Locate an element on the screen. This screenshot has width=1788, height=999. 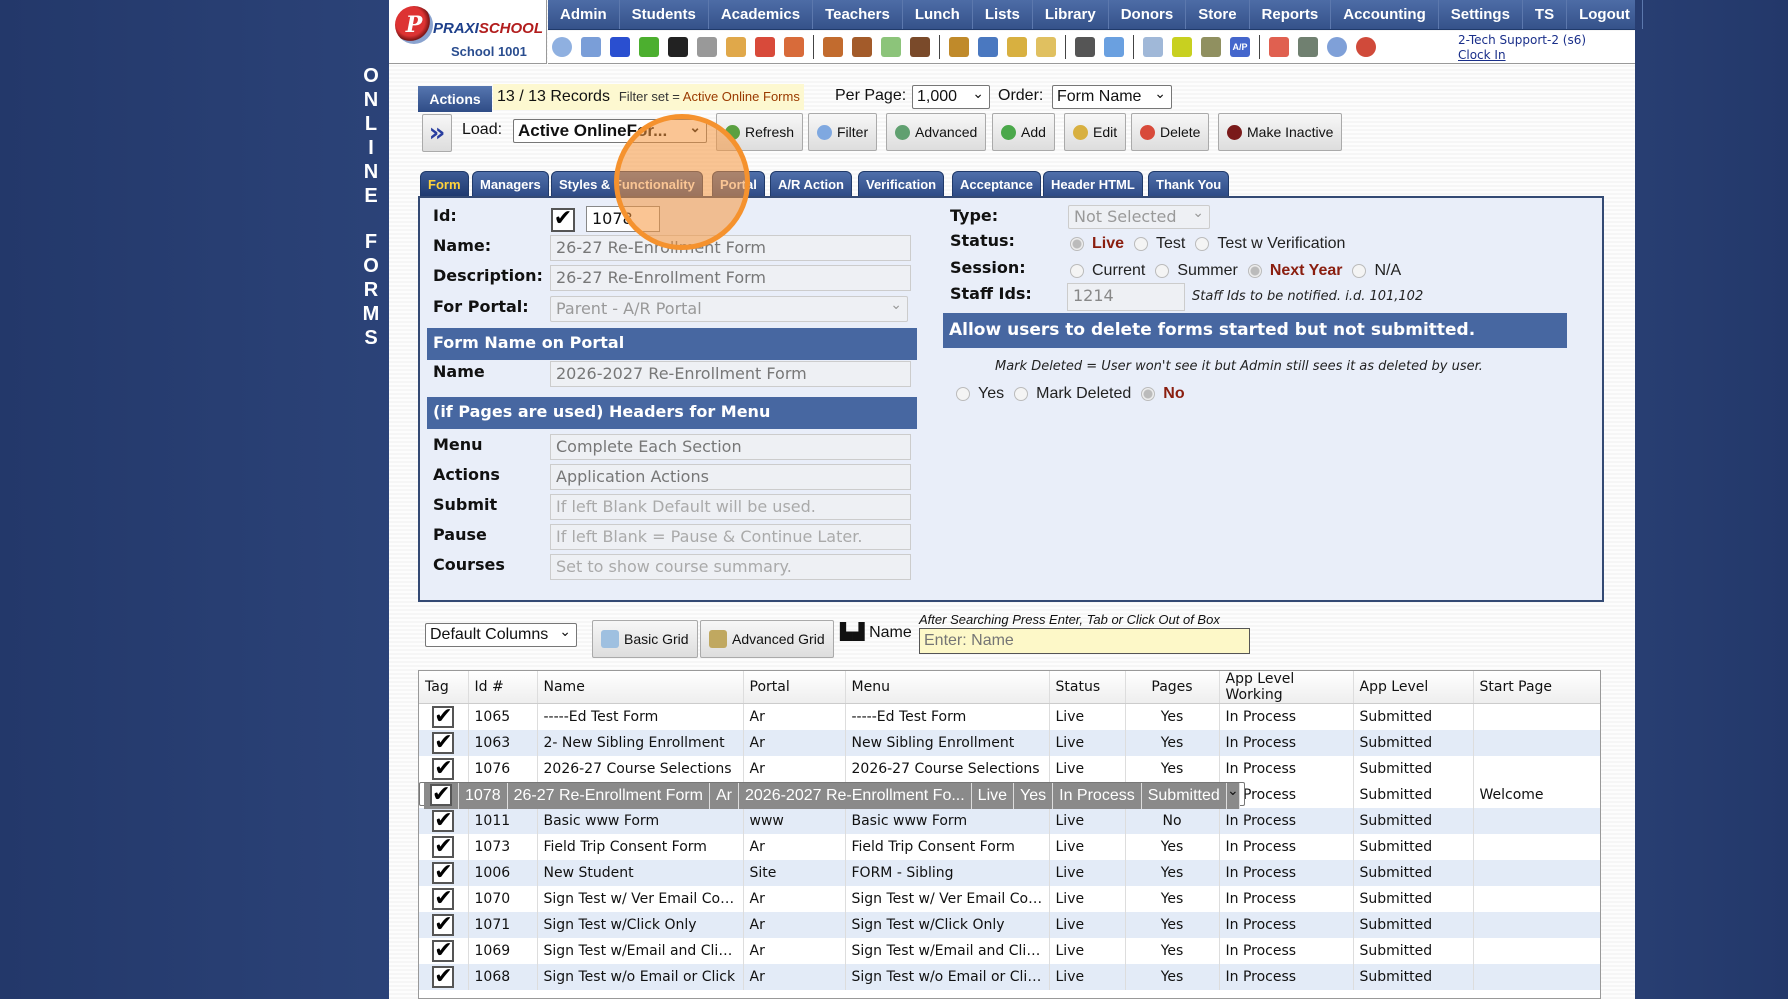
name-field: 26-27 Re-Enrollment Form is located at coordinates (730, 248).